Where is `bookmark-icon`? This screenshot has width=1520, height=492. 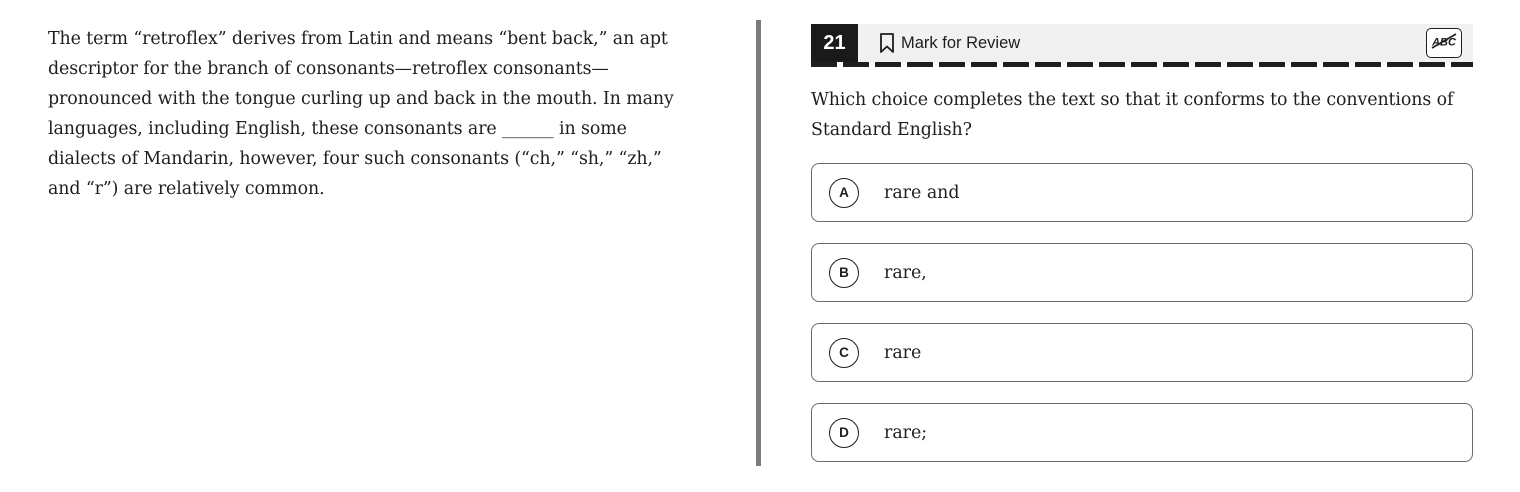
bookmark-icon is located at coordinates (887, 43).